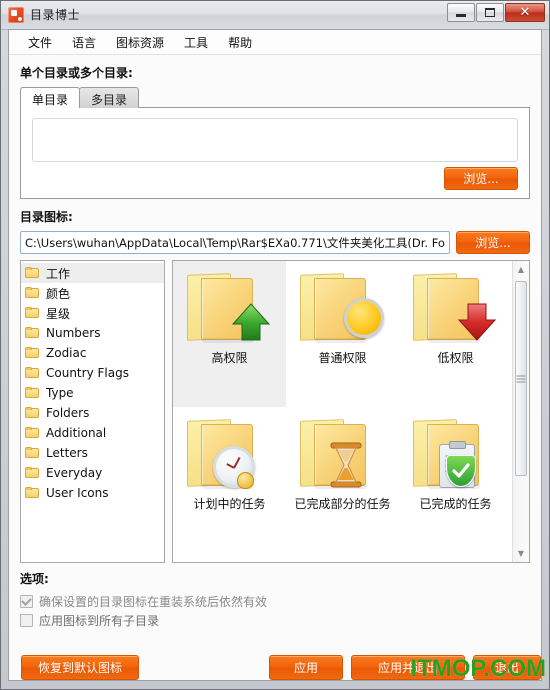  What do you see at coordinates (92, 393) in the screenshot?
I see `tree-item-type: Type` at bounding box center [92, 393].